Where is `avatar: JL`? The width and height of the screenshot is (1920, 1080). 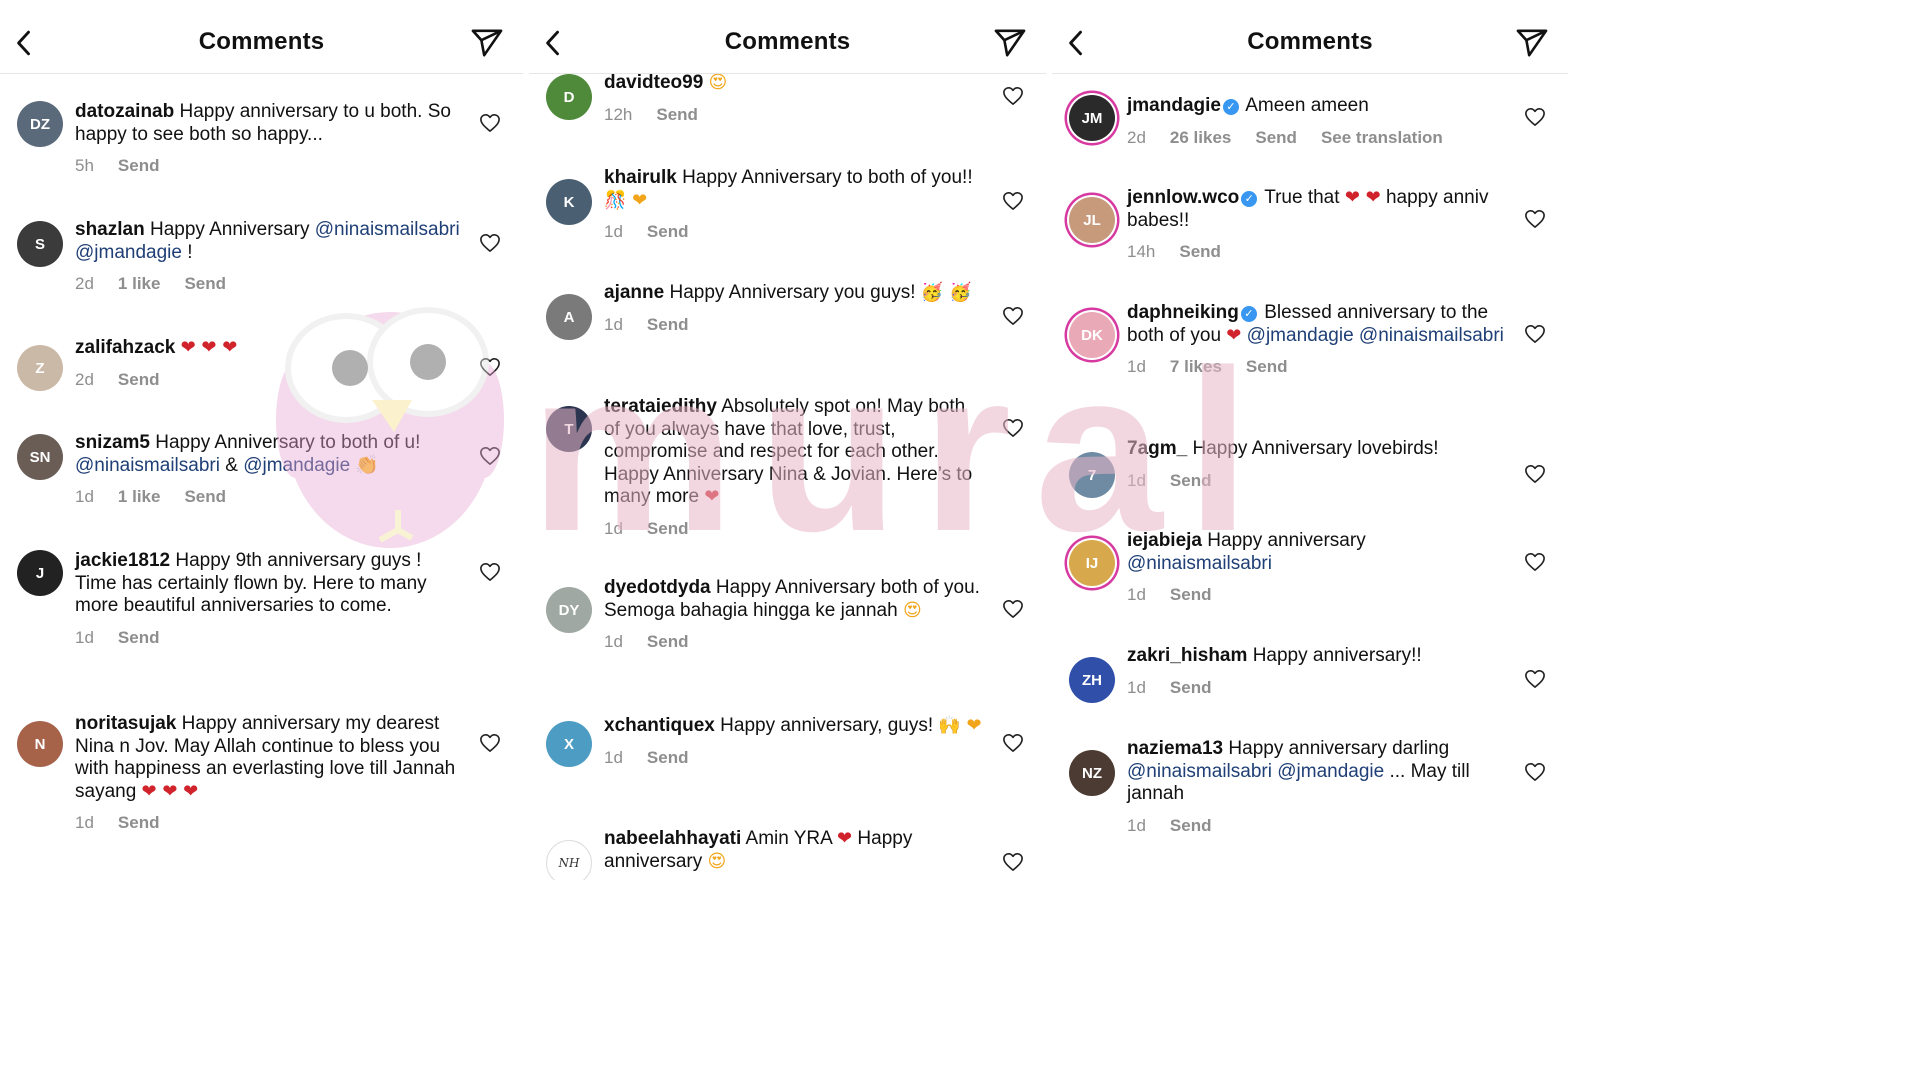 avatar: JL is located at coordinates (1092, 220).